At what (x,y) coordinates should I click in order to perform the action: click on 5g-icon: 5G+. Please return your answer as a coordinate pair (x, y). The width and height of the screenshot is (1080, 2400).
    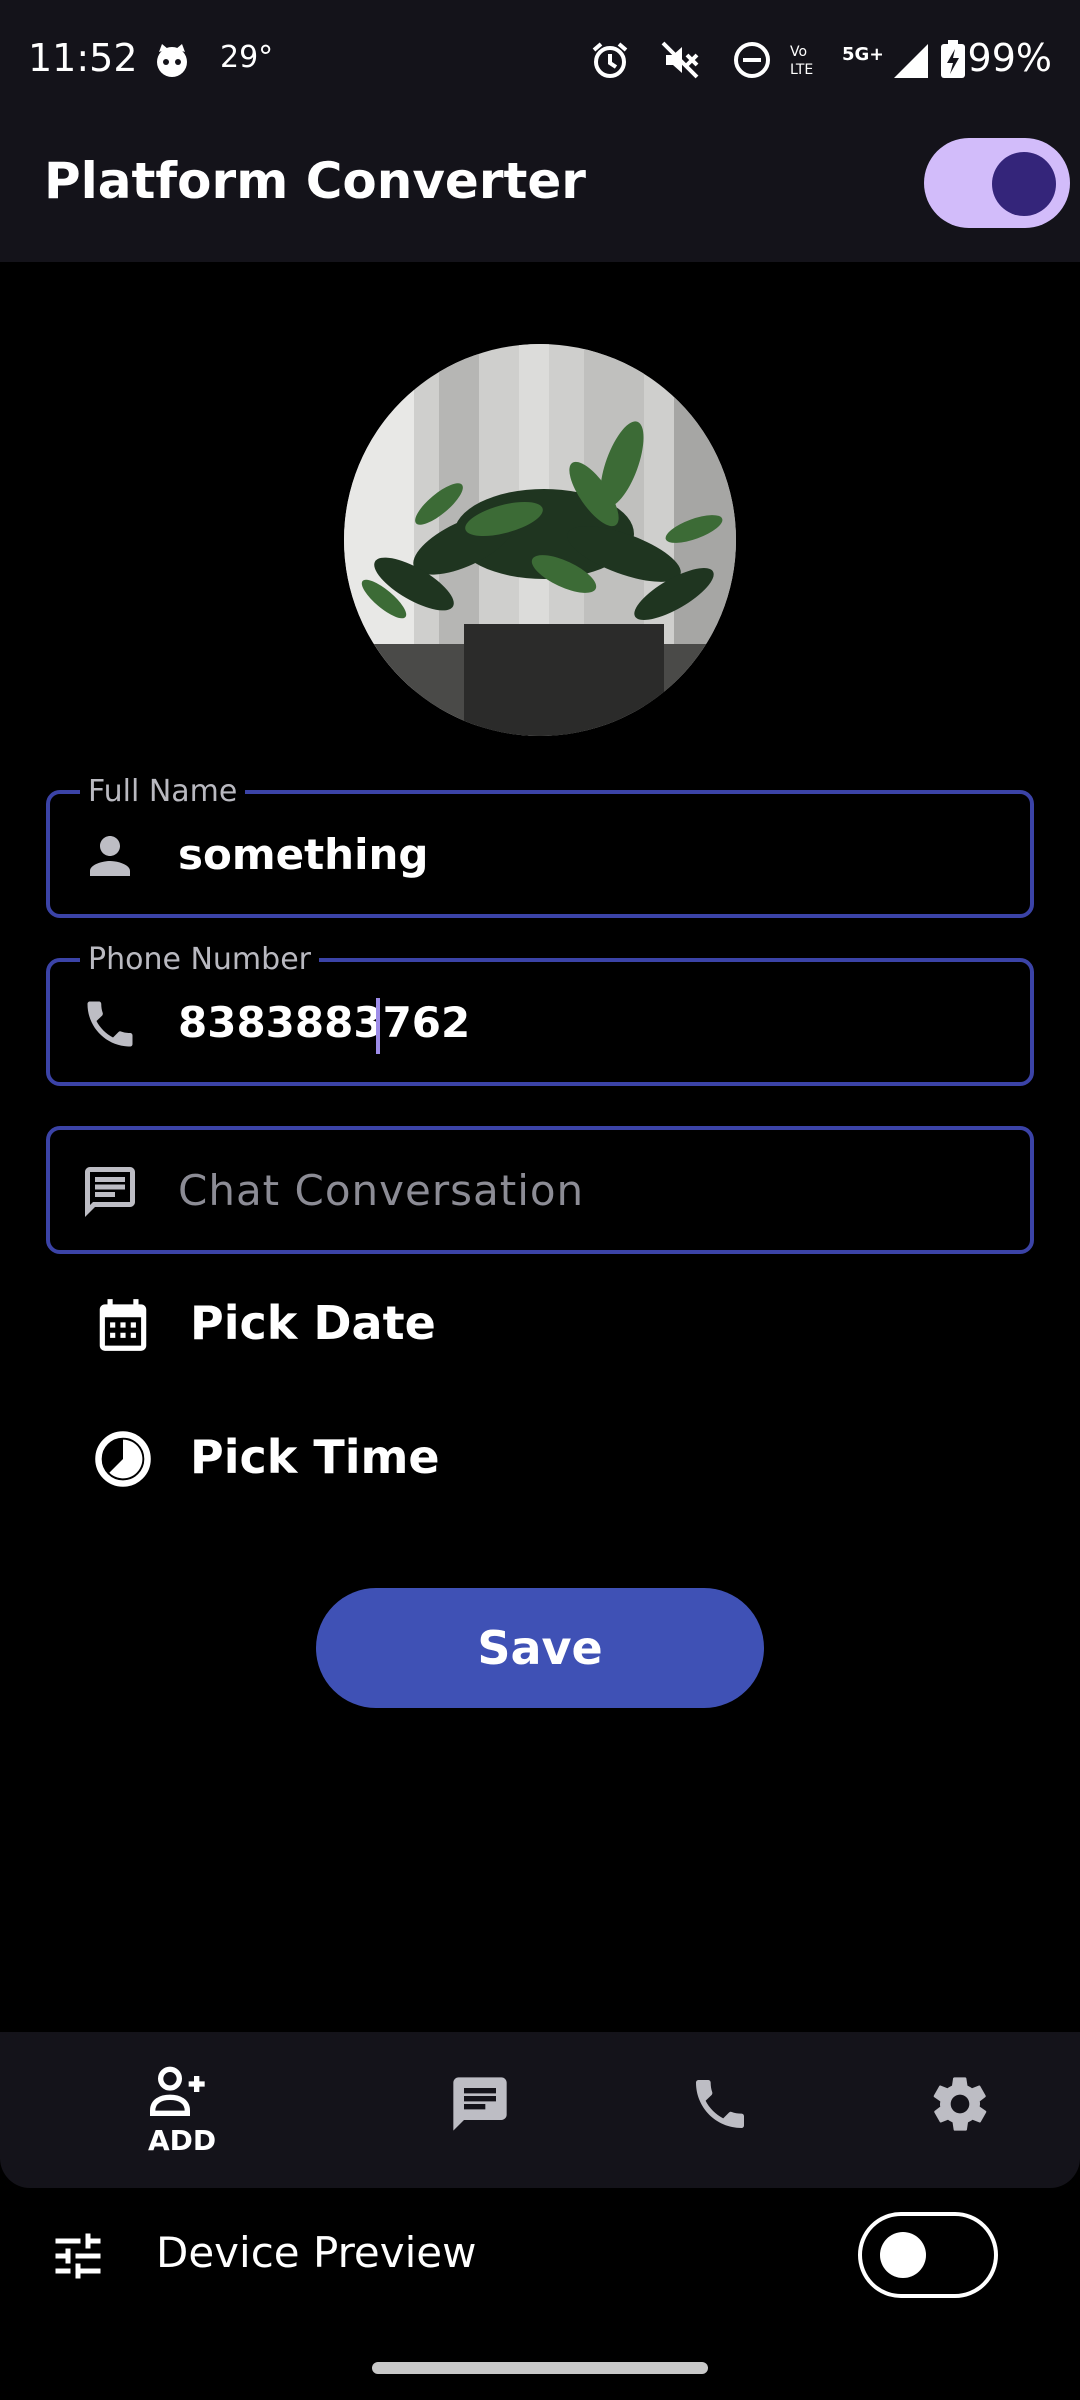
    Looking at the image, I should click on (862, 54).